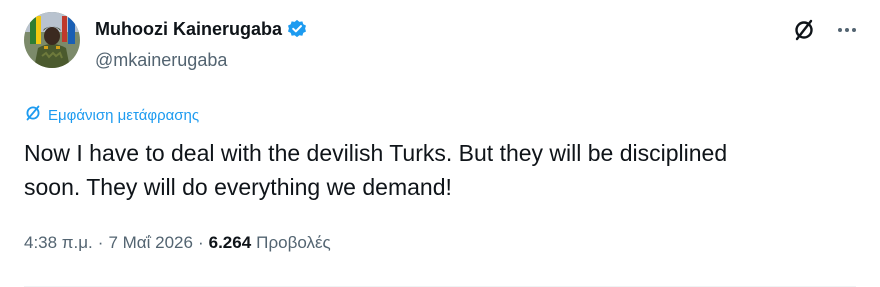  I want to click on tweet-meta: 4:38 π.μ. · 7 Μαΐ 2026 · 6.264 Προβολές, so click(177, 243).